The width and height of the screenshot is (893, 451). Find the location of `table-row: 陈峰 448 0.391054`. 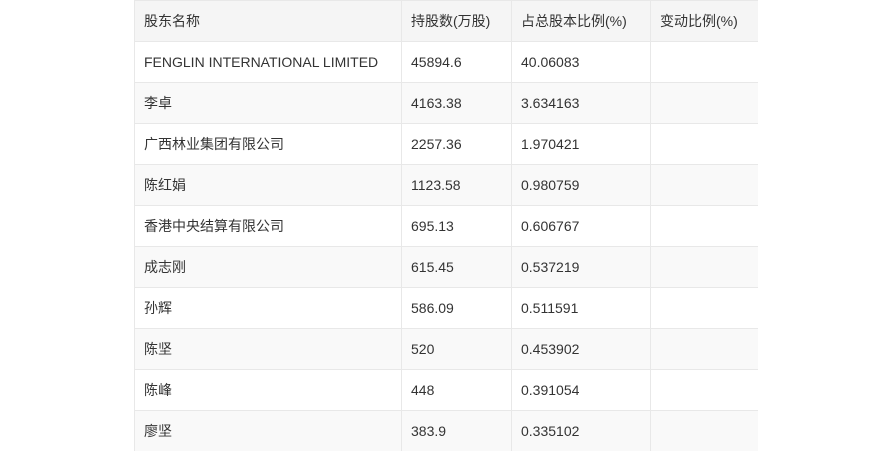

table-row: 陈峰 448 0.391054 is located at coordinates (446, 390).